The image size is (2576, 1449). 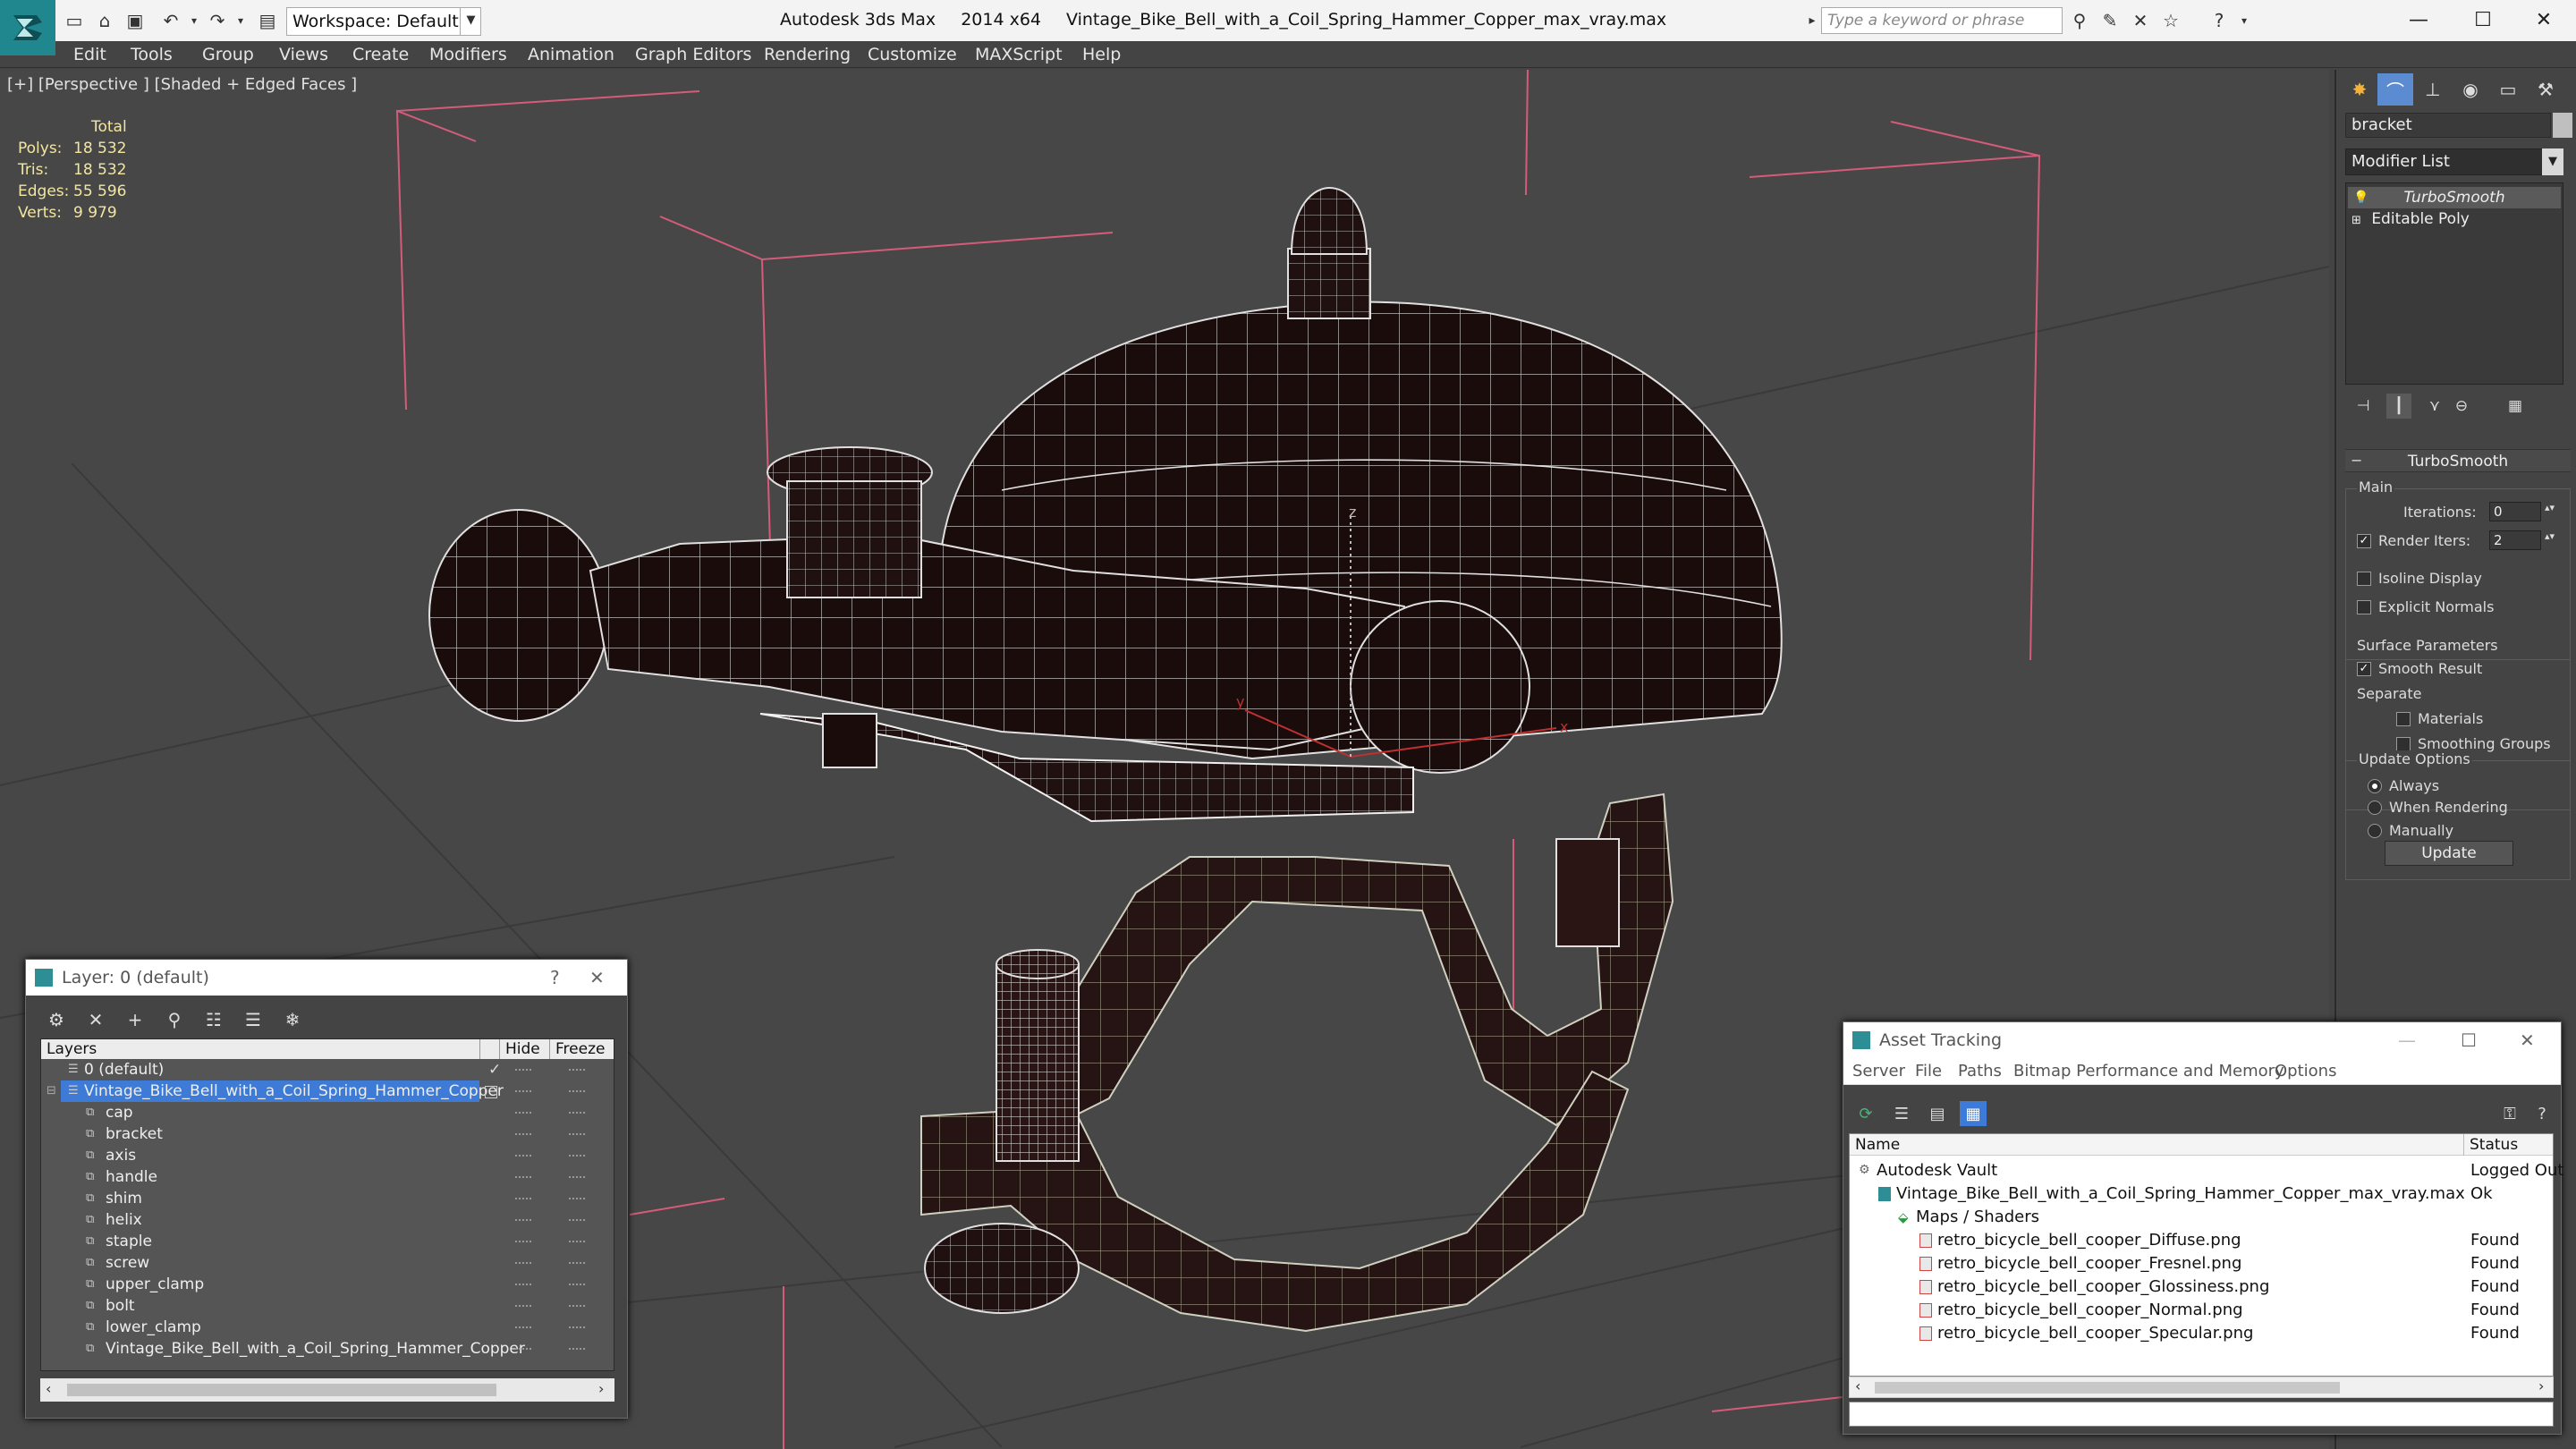 What do you see at coordinates (2375, 786) in the screenshot?
I see `always-radio` at bounding box center [2375, 786].